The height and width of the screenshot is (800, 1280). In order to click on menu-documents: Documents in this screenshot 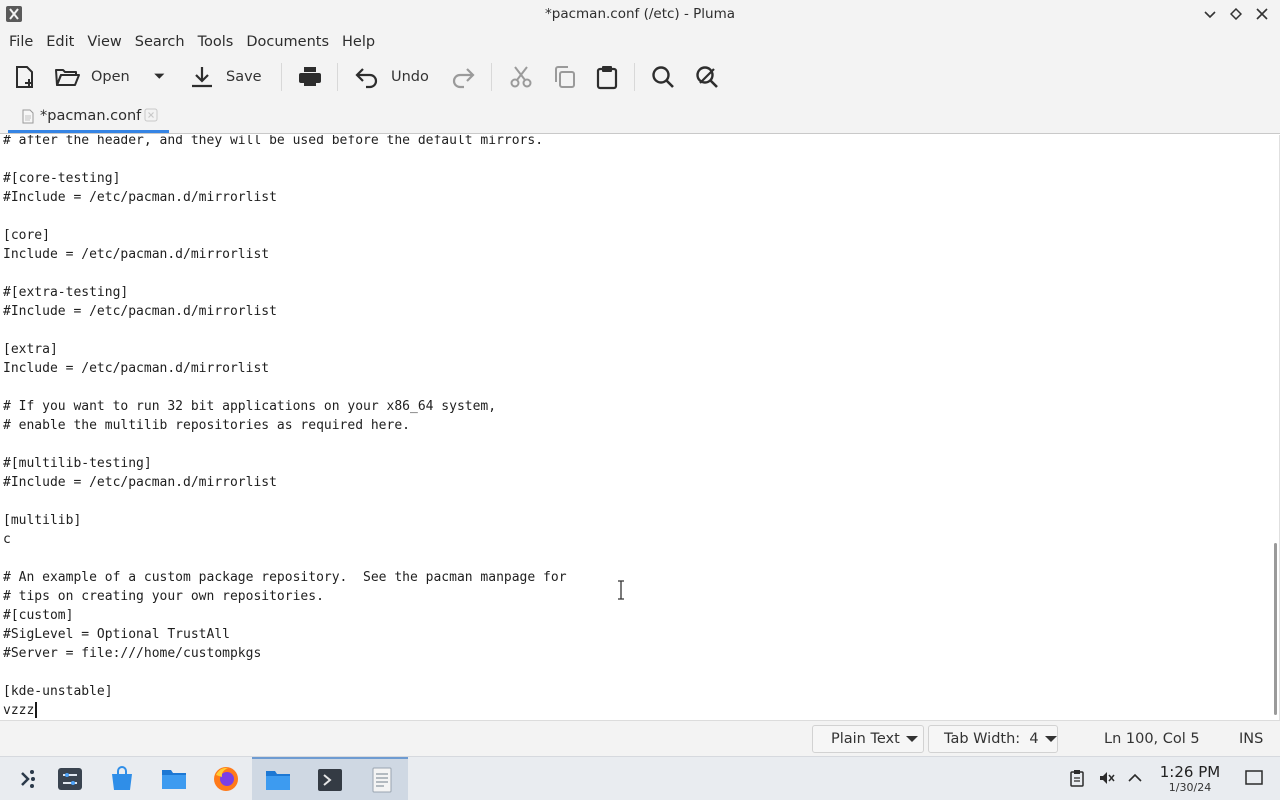, I will do `click(287, 42)`.